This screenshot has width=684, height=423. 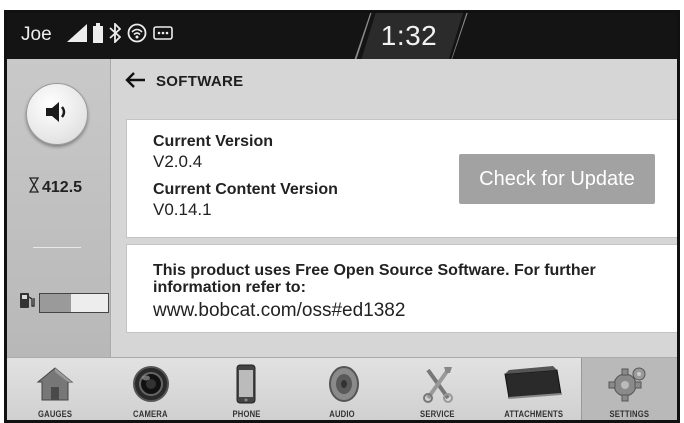 I want to click on nav-audio: AUDIO, so click(x=342, y=389).